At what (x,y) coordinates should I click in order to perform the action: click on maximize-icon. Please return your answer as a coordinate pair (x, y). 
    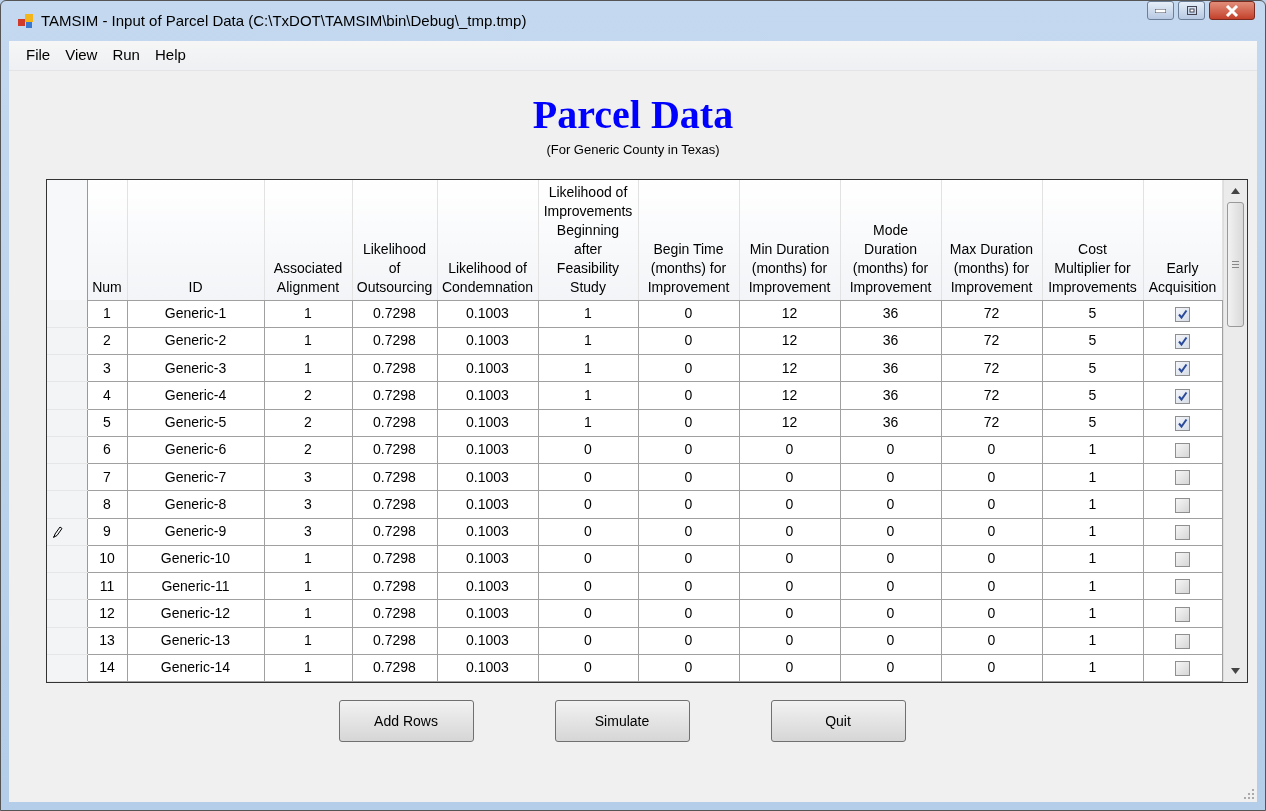
    Looking at the image, I should click on (1191, 10).